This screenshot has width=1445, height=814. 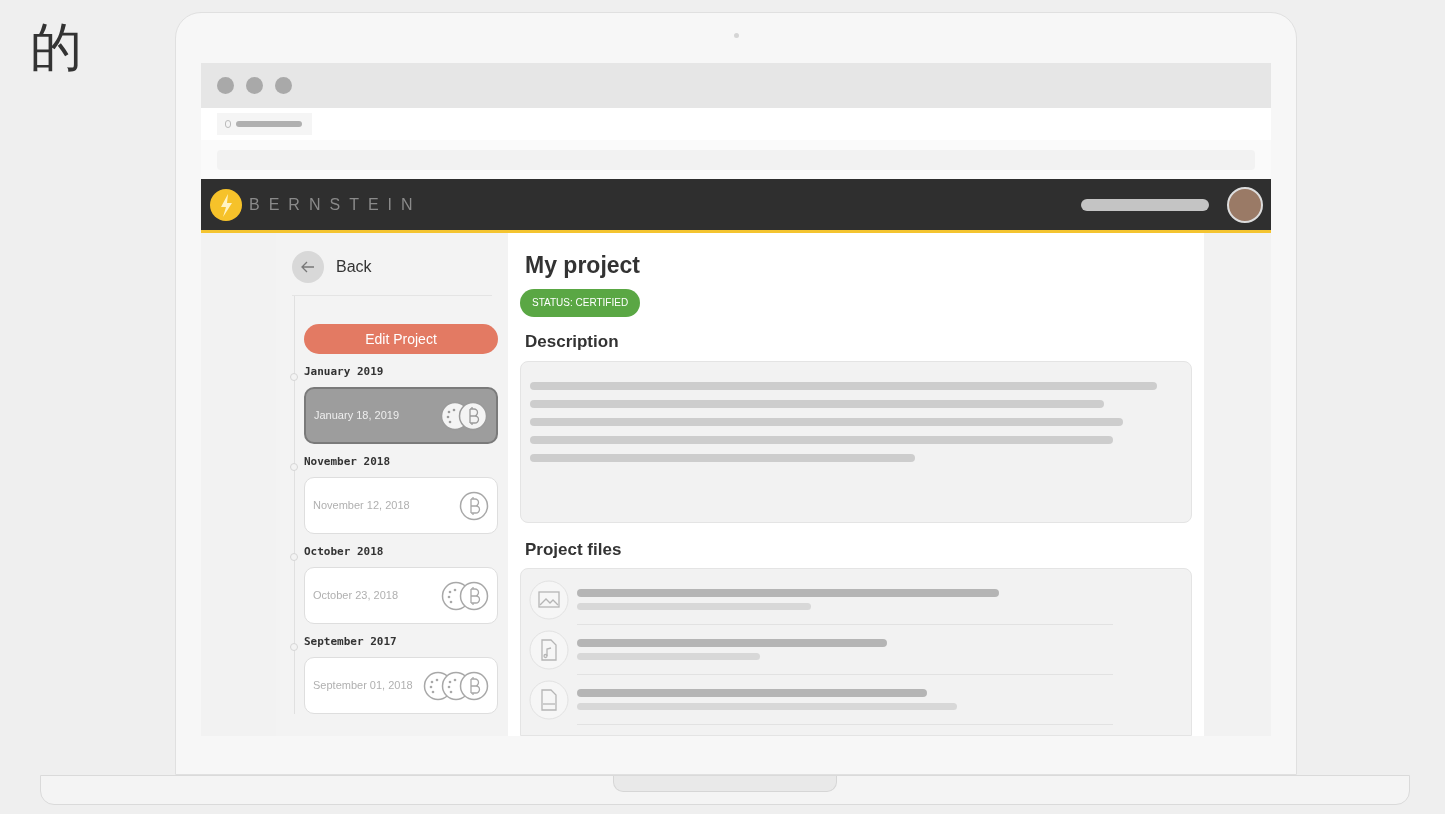 What do you see at coordinates (226, 204) in the screenshot?
I see `bolt-logo-icon` at bounding box center [226, 204].